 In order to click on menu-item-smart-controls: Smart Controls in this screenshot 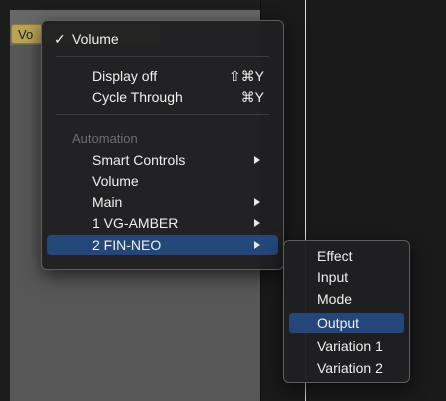, I will do `click(162, 160)`.